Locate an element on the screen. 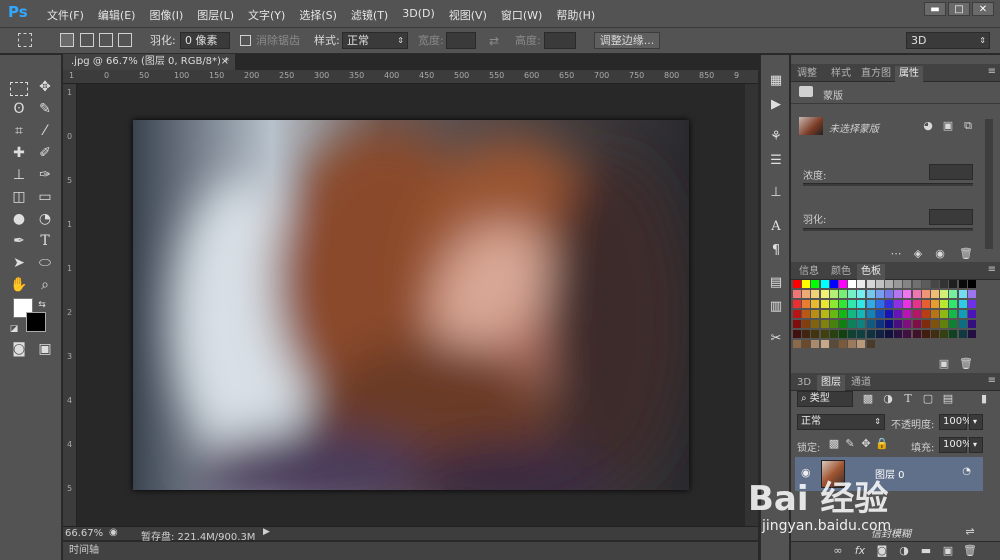 This screenshot has width=1000, height=560. menu-3d: 3D(D) is located at coordinates (418, 15).